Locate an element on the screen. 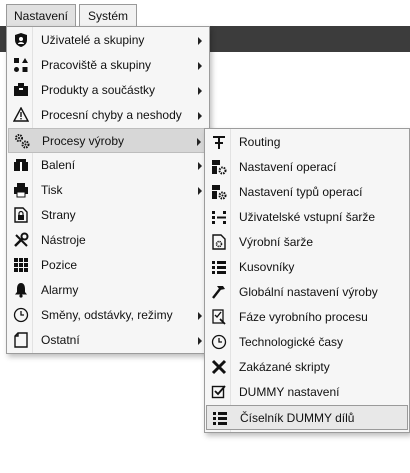 The image size is (410, 473). menu-item-label: Směny, odstávky, režimy is located at coordinates (107, 315).